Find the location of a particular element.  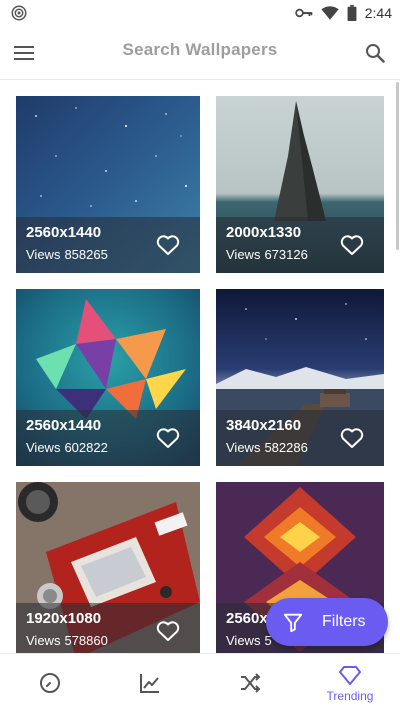

filters-button: Filters is located at coordinates (327, 622).